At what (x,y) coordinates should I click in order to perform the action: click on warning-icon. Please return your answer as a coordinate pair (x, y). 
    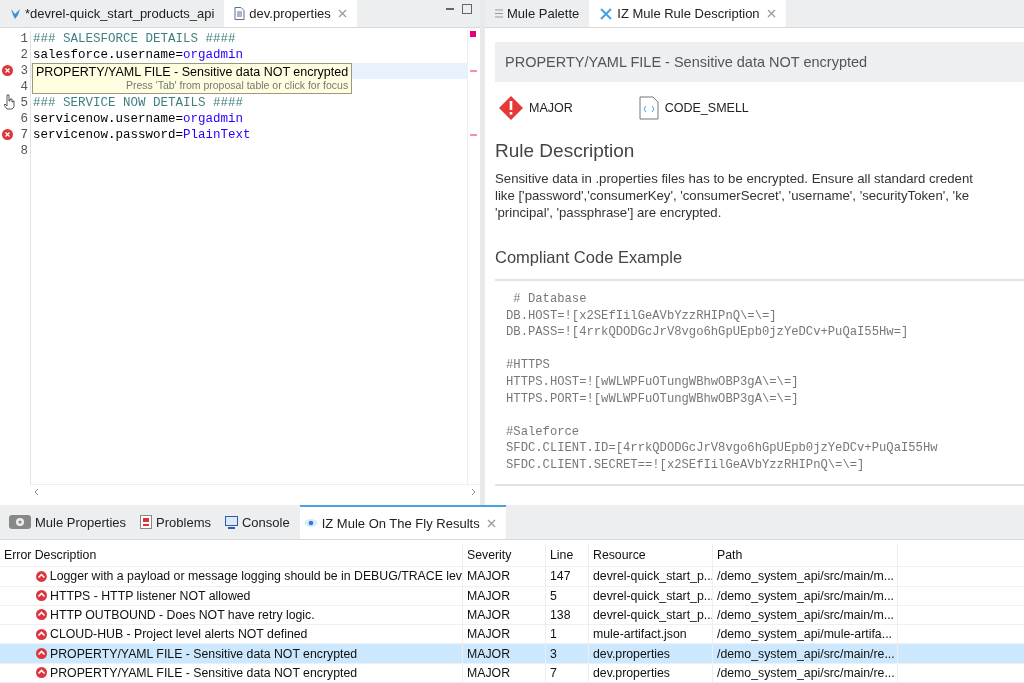
    Looking at the image, I should click on (511, 108).